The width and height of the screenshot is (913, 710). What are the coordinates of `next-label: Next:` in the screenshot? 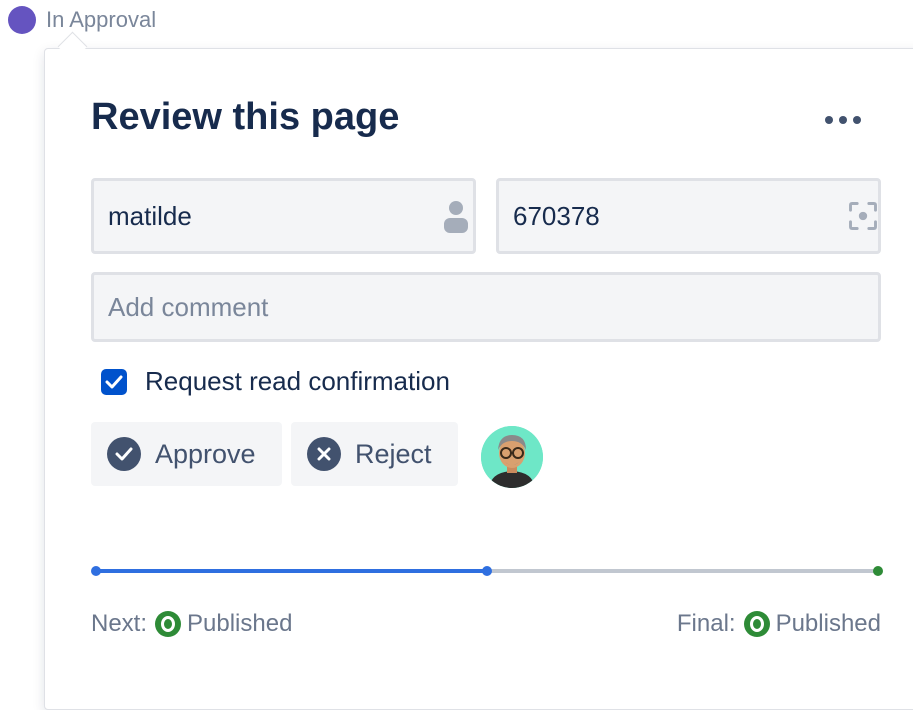 It's located at (119, 623).